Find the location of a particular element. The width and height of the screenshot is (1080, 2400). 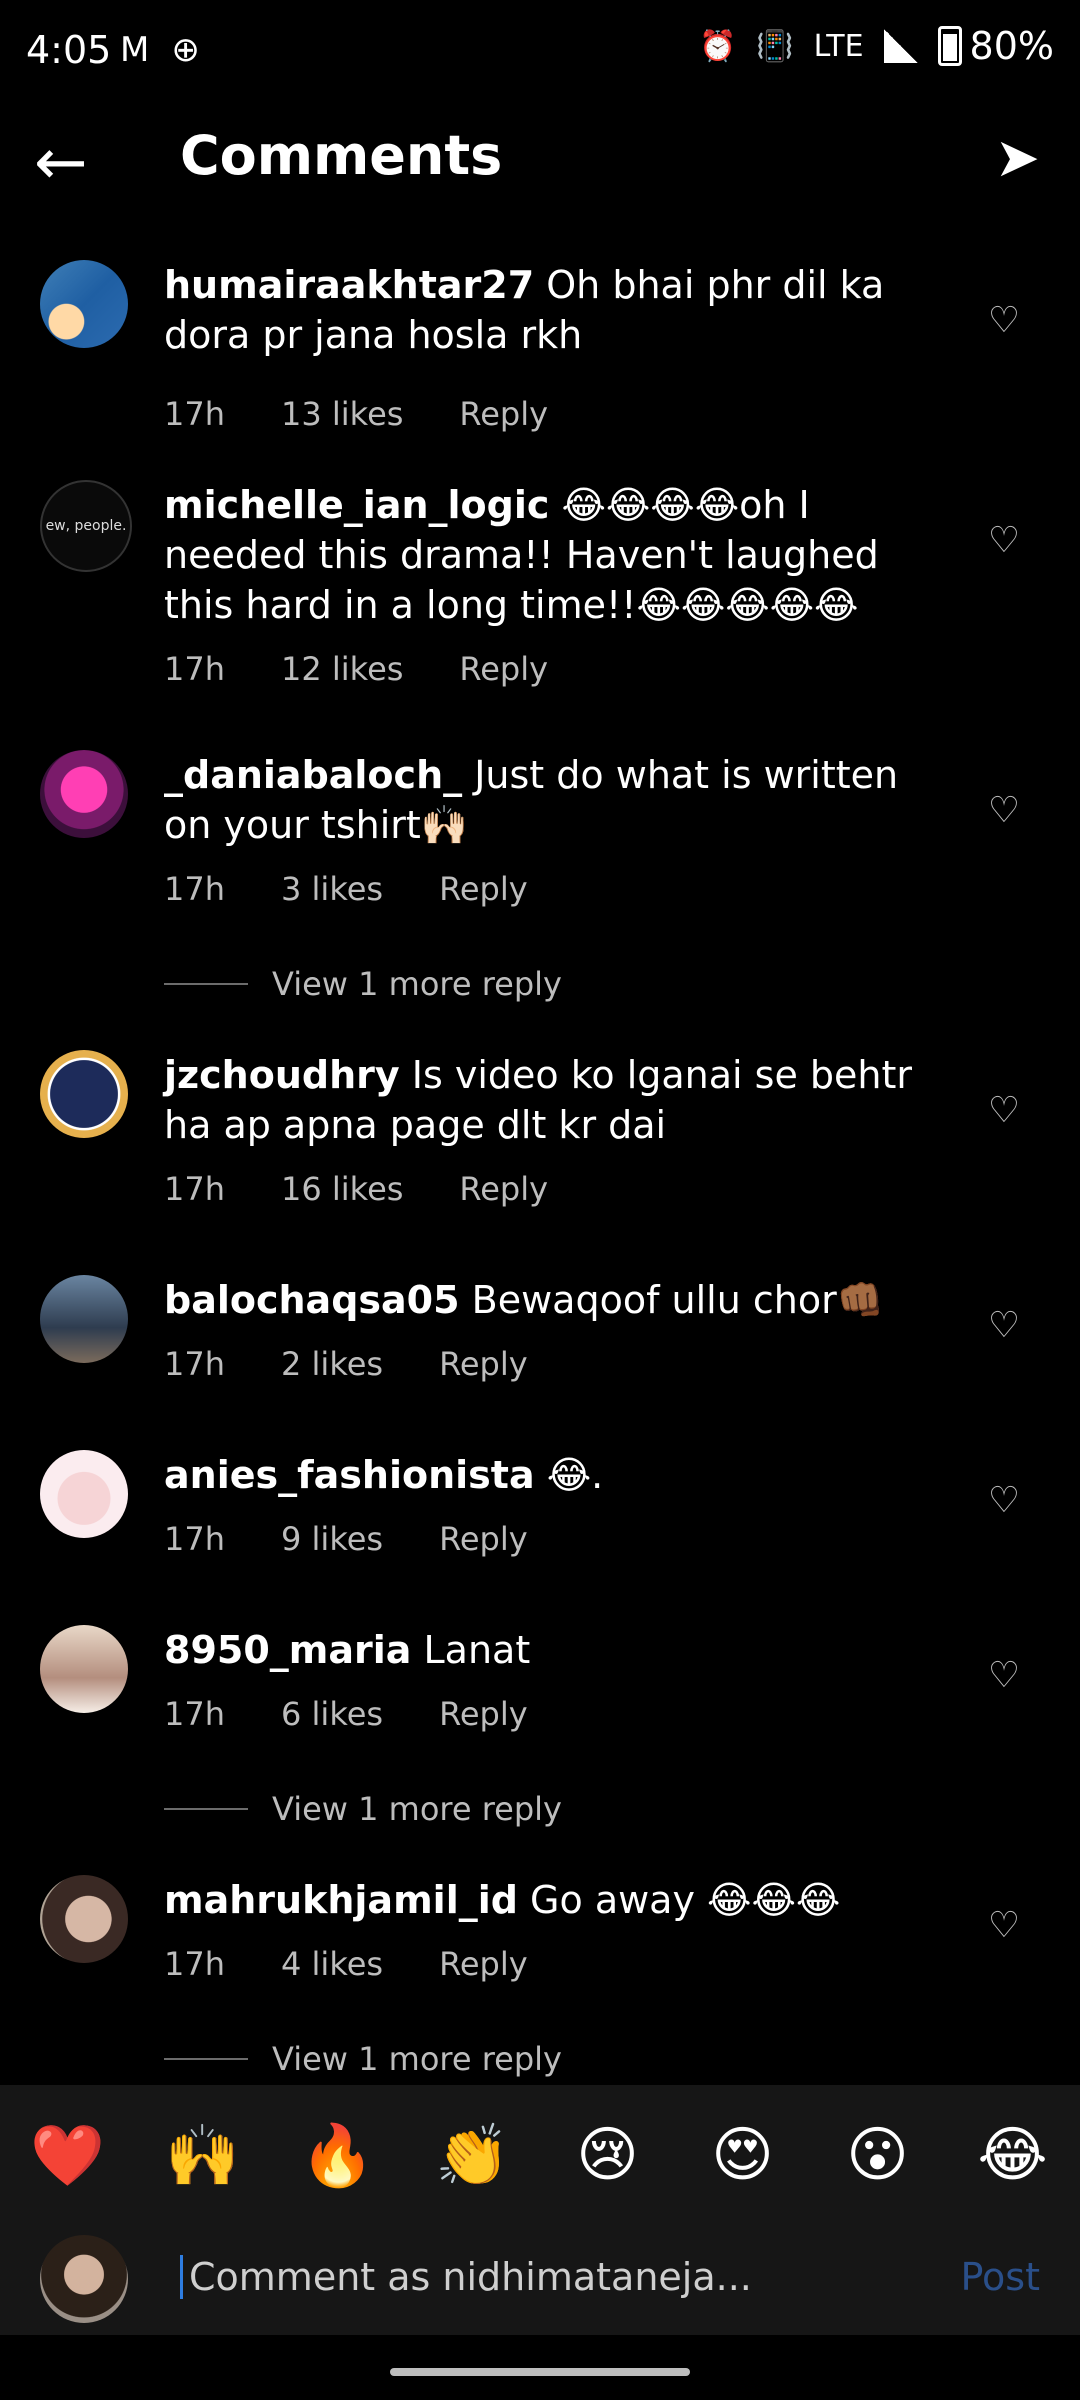

home-indicator is located at coordinates (540, 2372).